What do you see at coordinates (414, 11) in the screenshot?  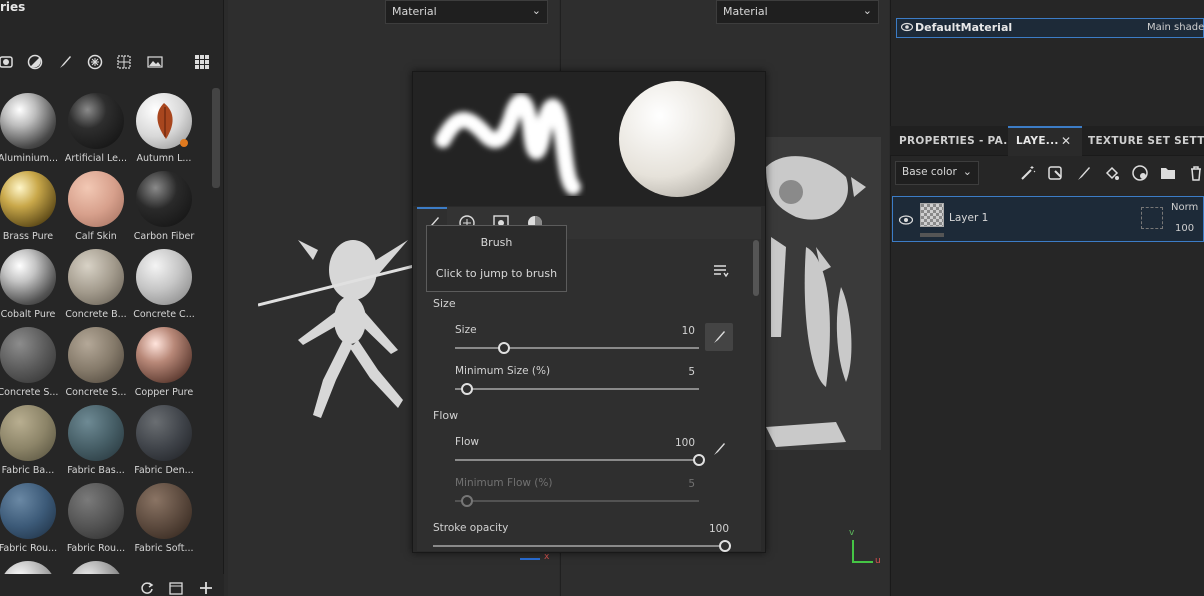 I see `viewport-3d-select-value: Material` at bounding box center [414, 11].